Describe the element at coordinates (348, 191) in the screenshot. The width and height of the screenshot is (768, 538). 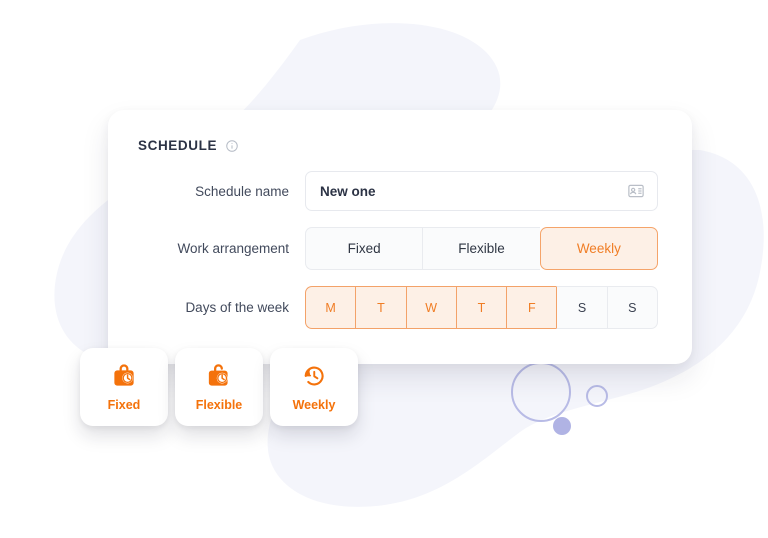
I see `schedule-name-value: New one` at that location.